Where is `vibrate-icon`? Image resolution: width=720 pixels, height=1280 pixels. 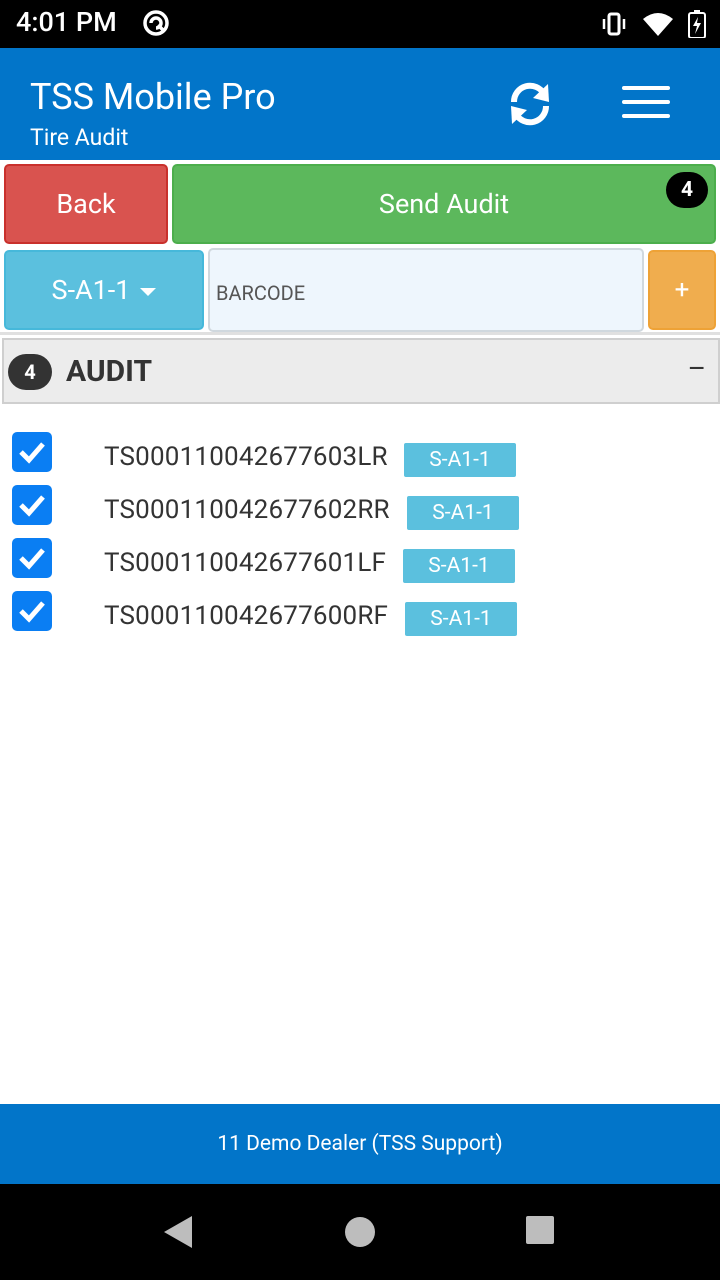 vibrate-icon is located at coordinates (614, 24).